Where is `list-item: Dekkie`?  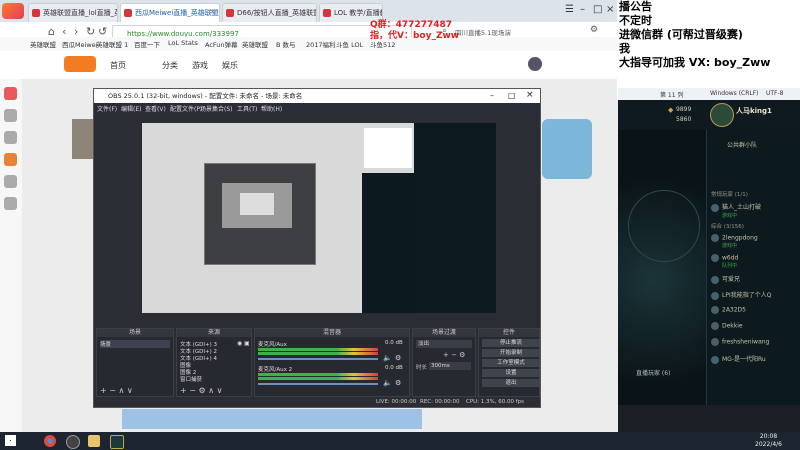 list-item: Dekkie is located at coordinates (727, 326).